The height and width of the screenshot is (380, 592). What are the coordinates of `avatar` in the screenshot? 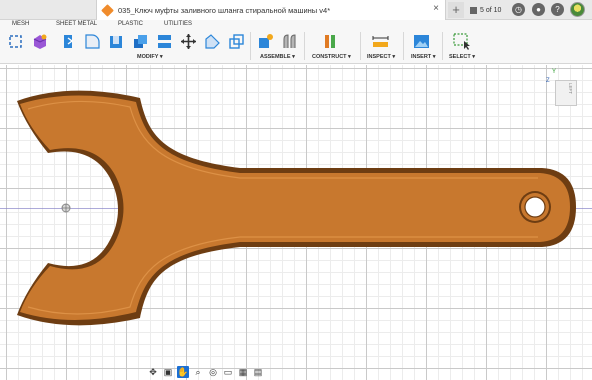 It's located at (577, 9).